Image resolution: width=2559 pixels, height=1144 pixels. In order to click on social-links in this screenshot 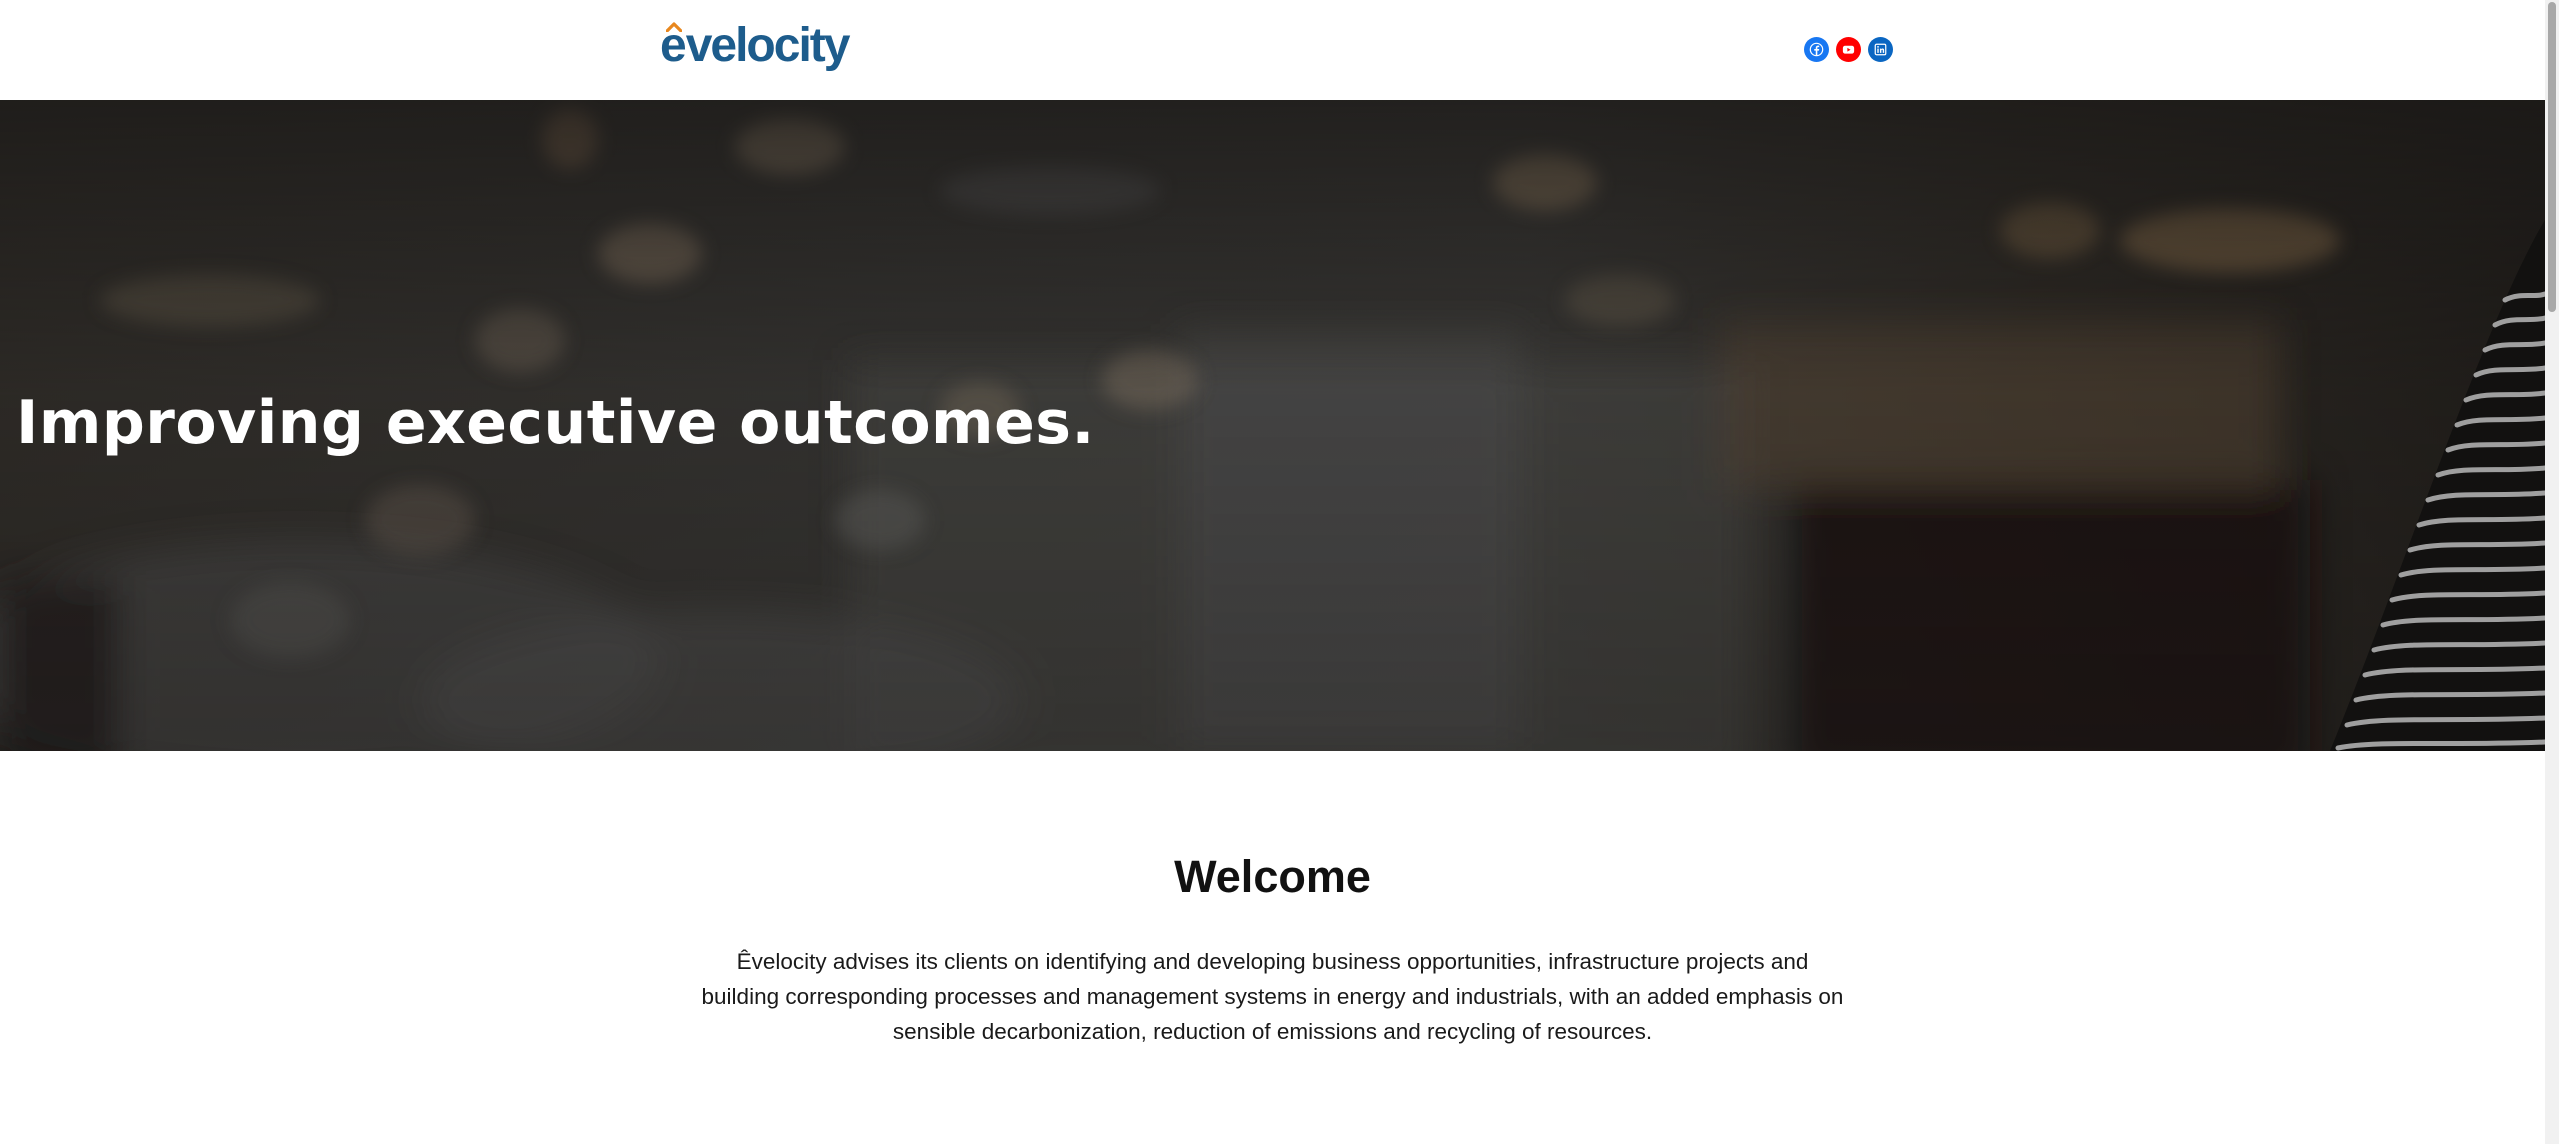, I will do `click(1848, 49)`.